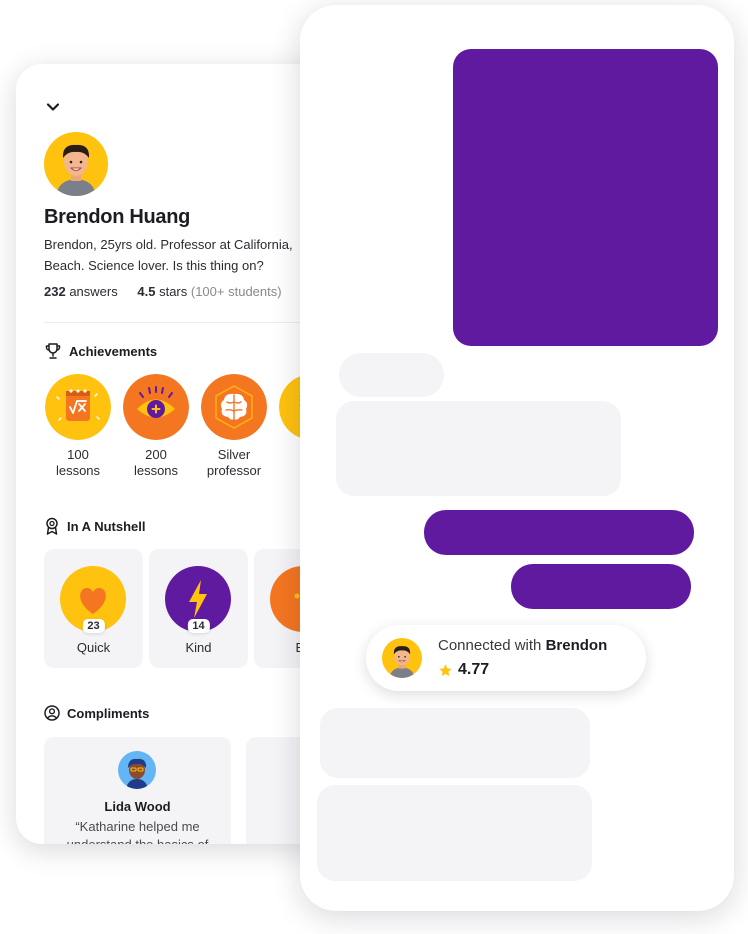  I want to click on achievements-label: Achievements, so click(113, 351).